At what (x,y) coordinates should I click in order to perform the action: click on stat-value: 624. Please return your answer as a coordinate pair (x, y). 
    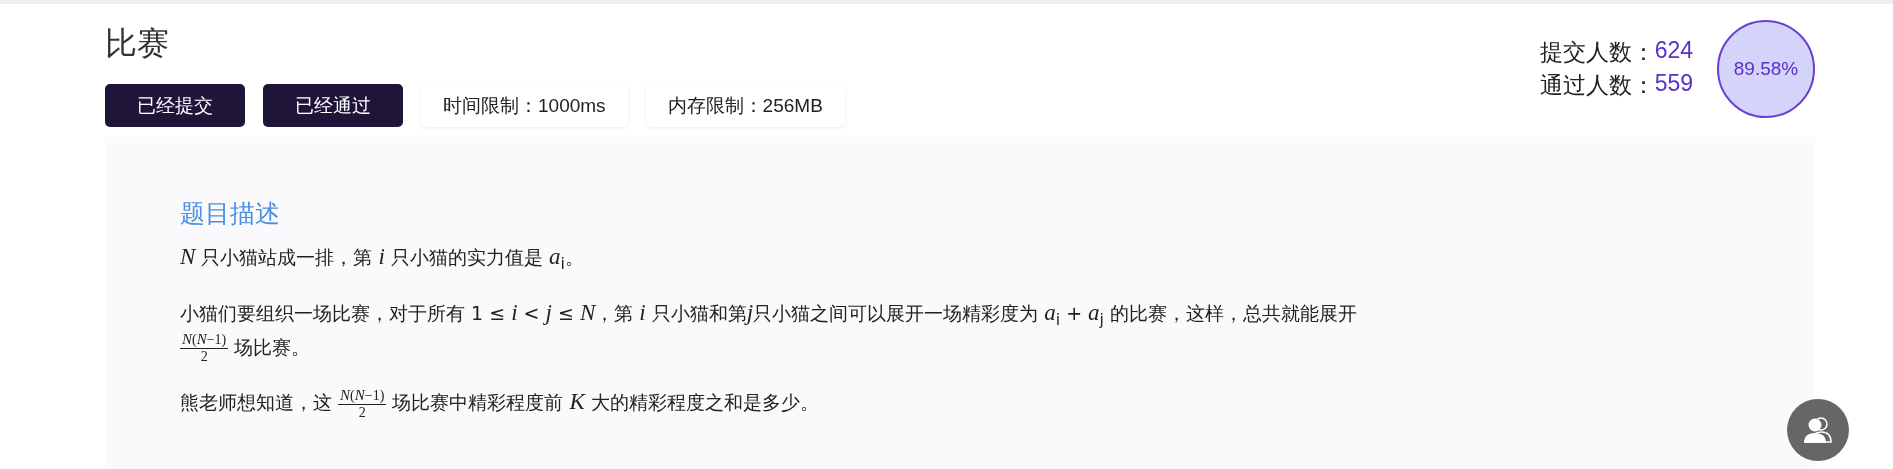
    Looking at the image, I should click on (1673, 50).